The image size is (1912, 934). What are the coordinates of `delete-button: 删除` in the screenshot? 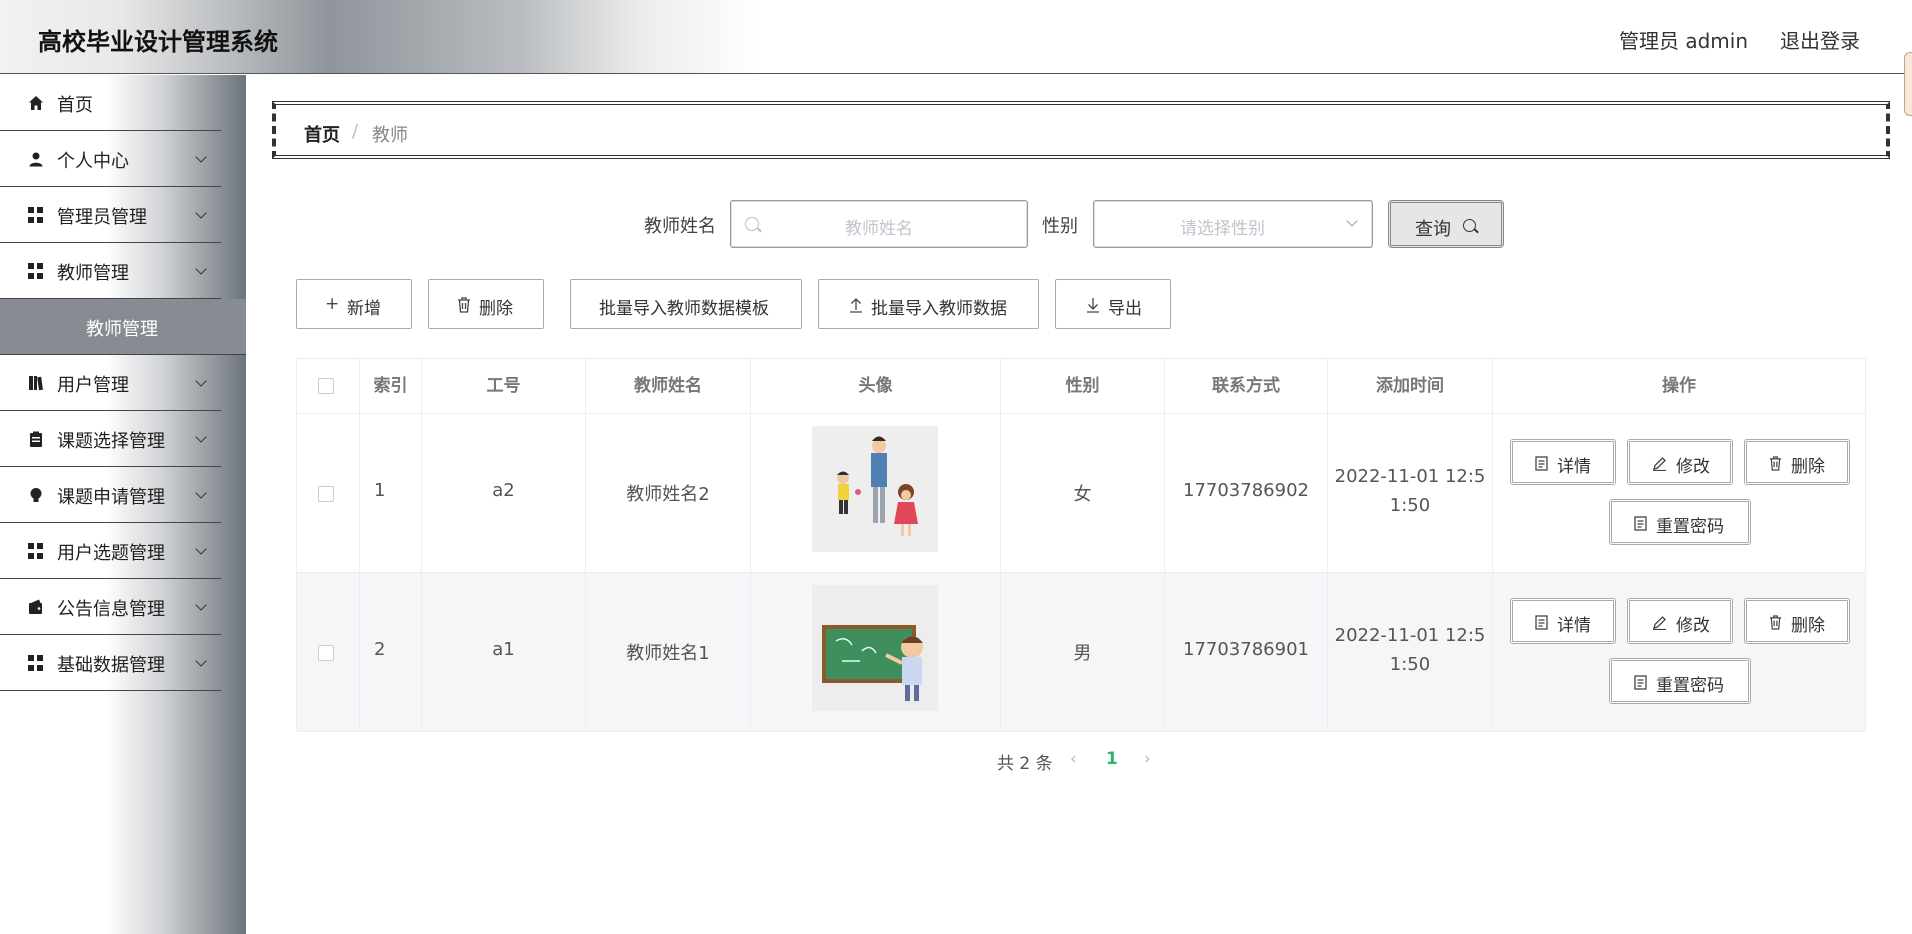 It's located at (486, 304).